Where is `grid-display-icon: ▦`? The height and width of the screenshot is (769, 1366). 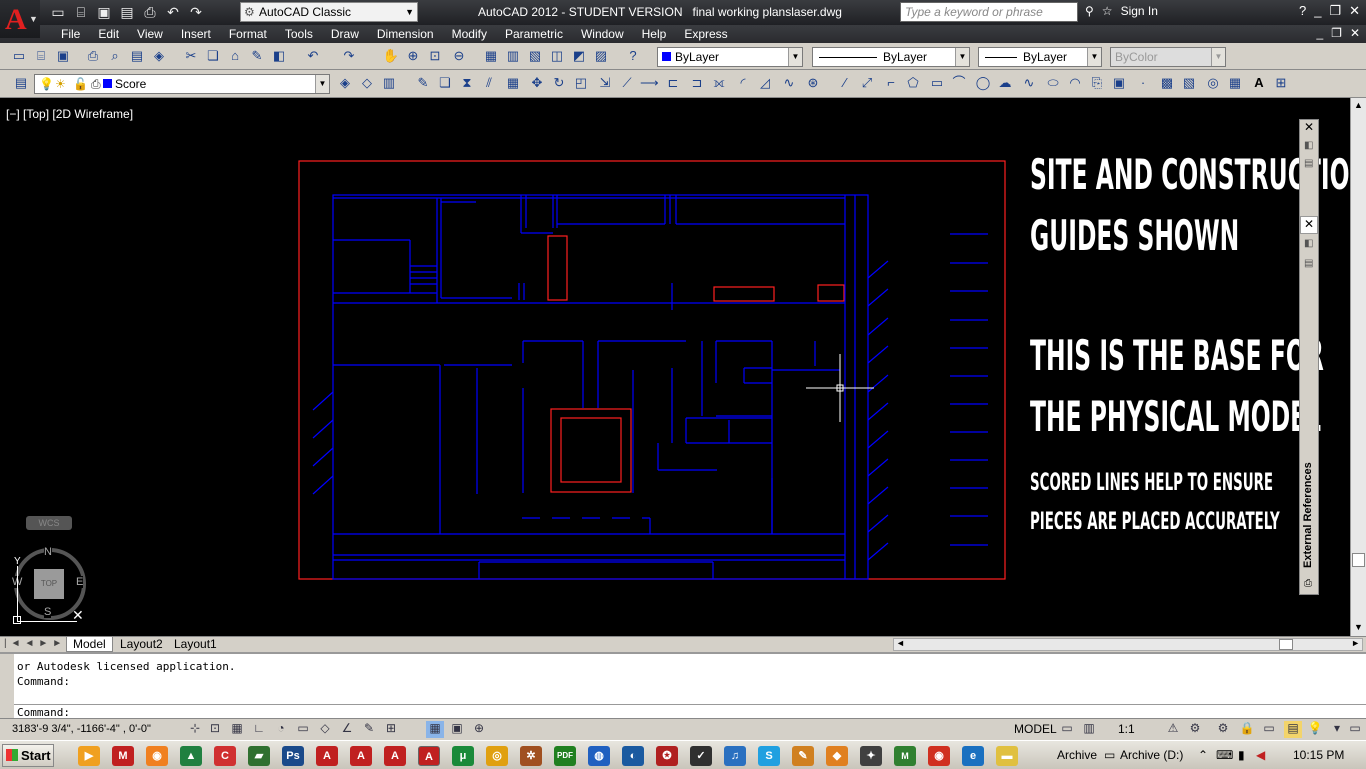 grid-display-icon: ▦ is located at coordinates (237, 729).